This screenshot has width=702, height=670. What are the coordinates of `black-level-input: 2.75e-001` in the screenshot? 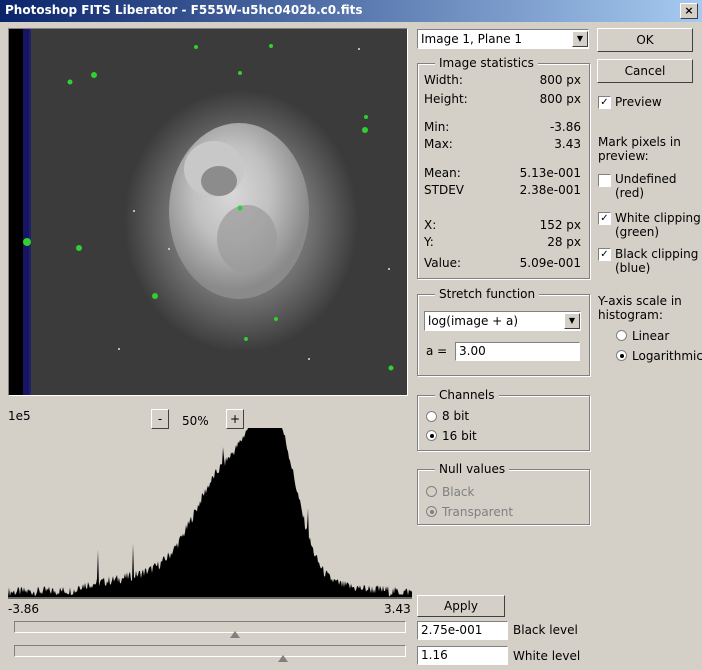 It's located at (462, 630).